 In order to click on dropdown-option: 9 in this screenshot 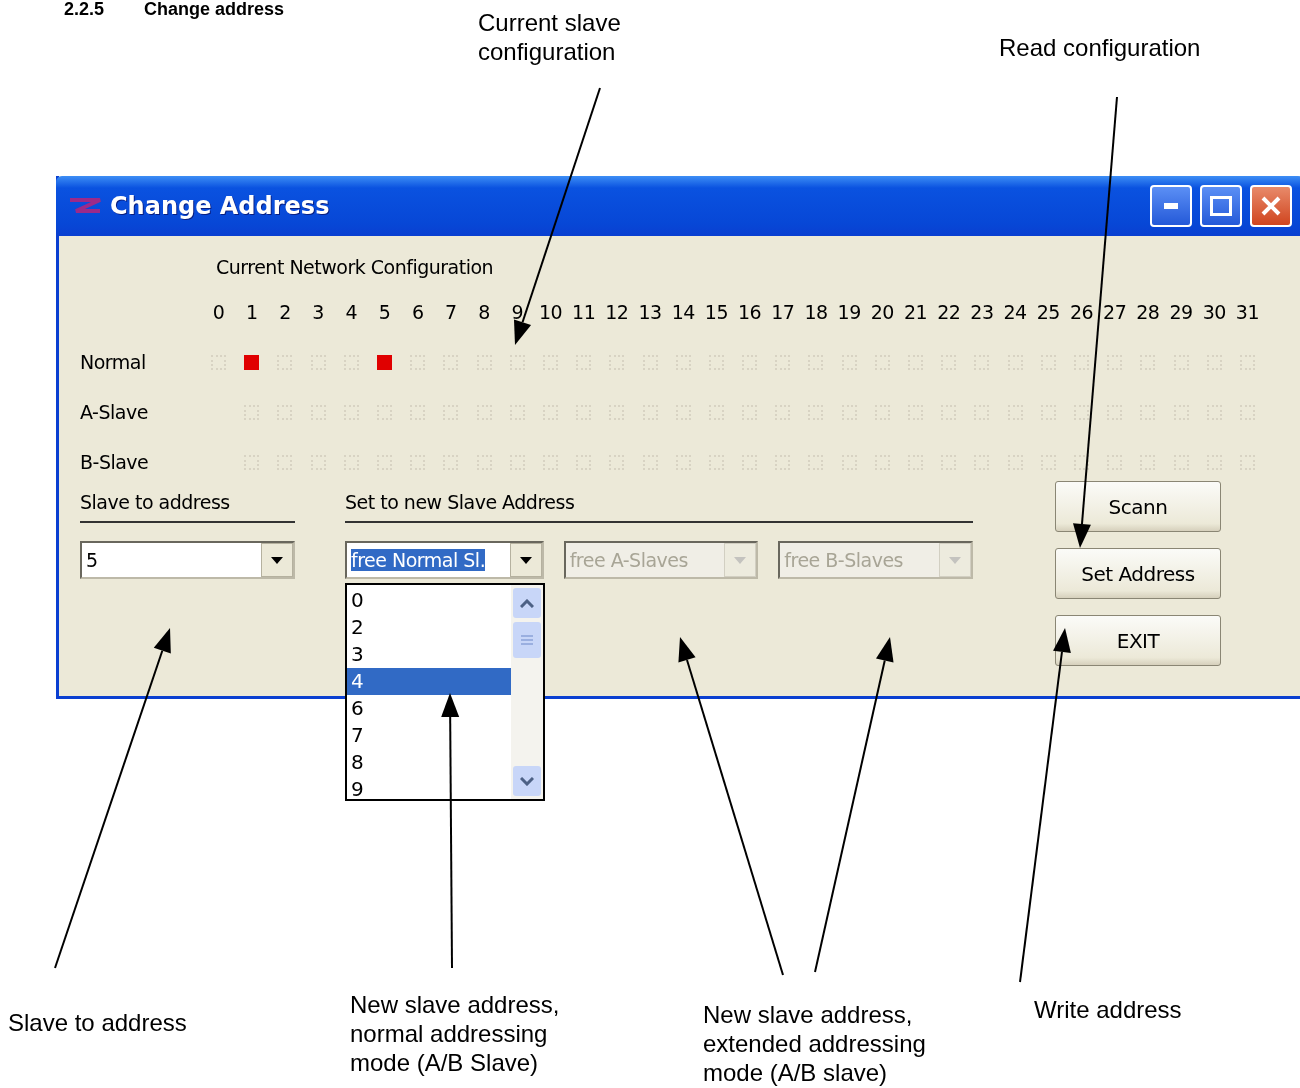, I will do `click(429, 789)`.